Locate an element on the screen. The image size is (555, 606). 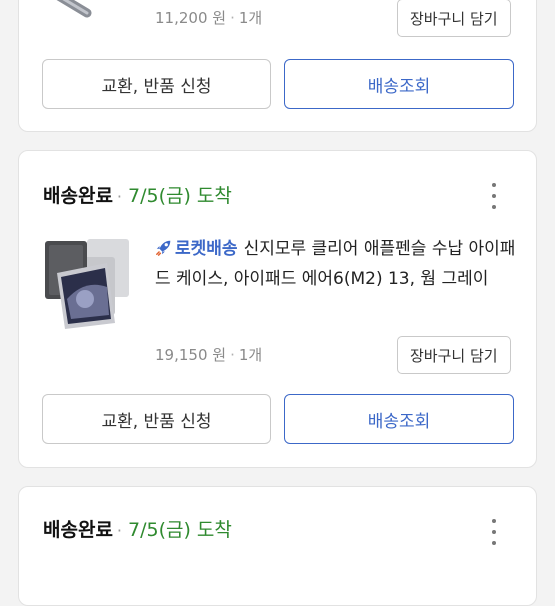
price-quantity: 19,150 원 · 1개 is located at coordinates (208, 354).